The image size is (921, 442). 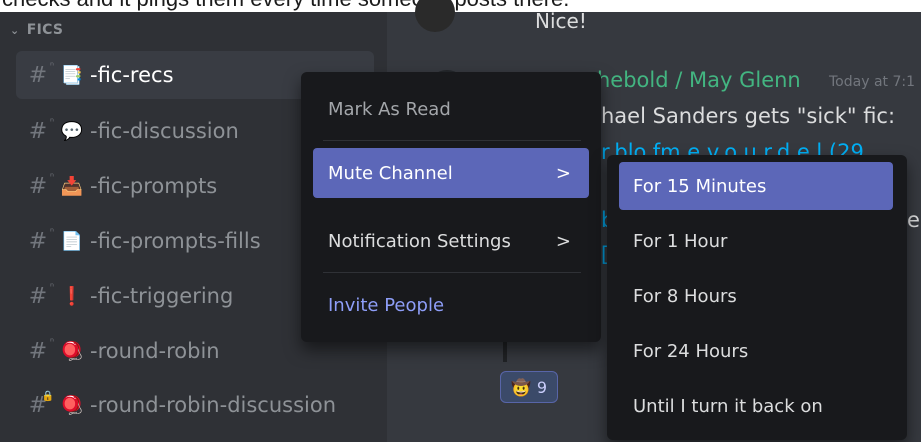 What do you see at coordinates (419, 241) in the screenshot?
I see `menu-item-label: Notification Settings` at bounding box center [419, 241].